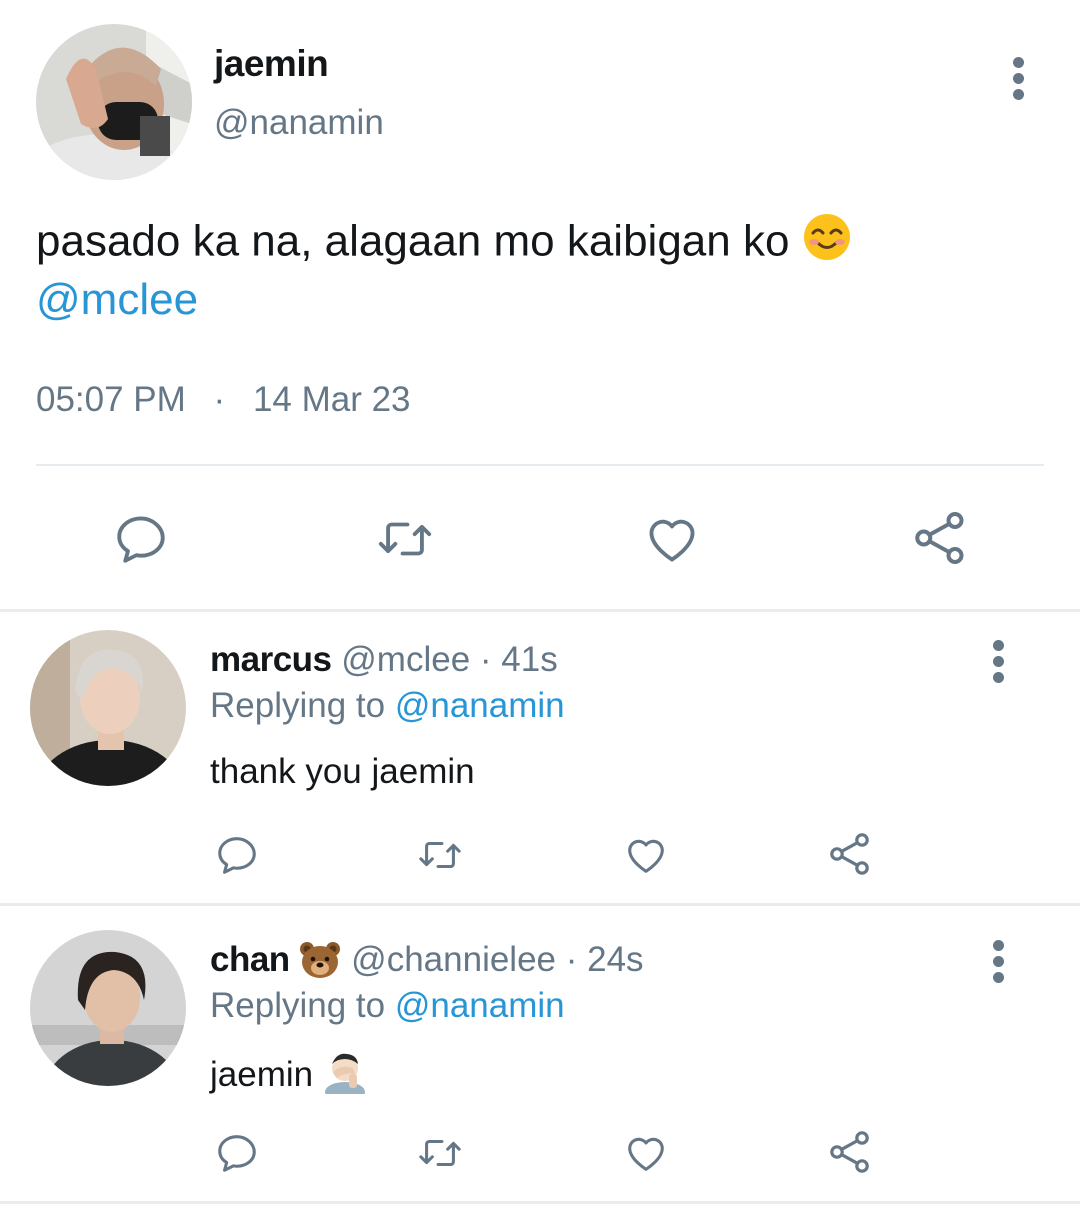 The height and width of the screenshot is (1206, 1080). Describe the element at coordinates (827, 244) in the screenshot. I see `smiling-face-emoji` at that location.